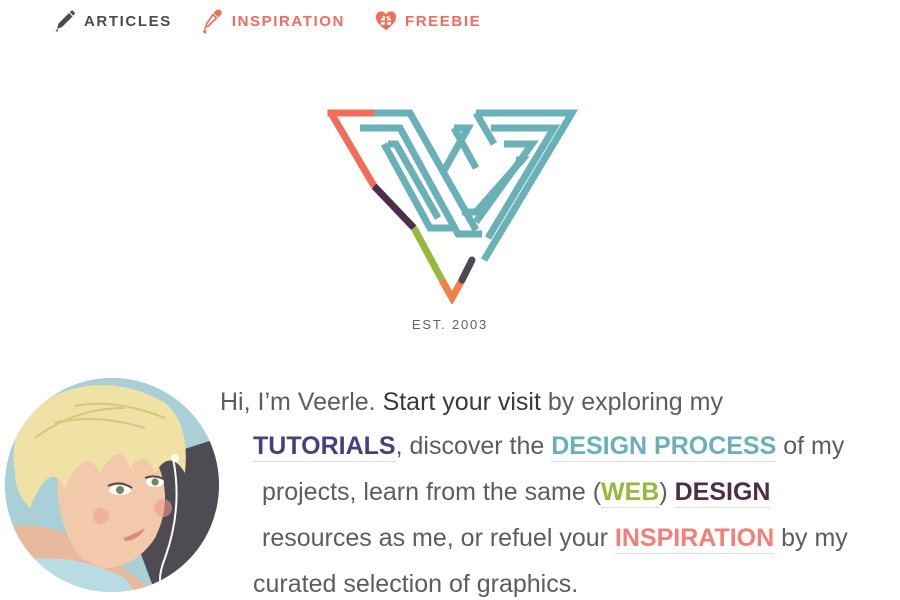  Describe the element at coordinates (128, 21) in the screenshot. I see `nav-articles-label: ARTICLES` at that location.